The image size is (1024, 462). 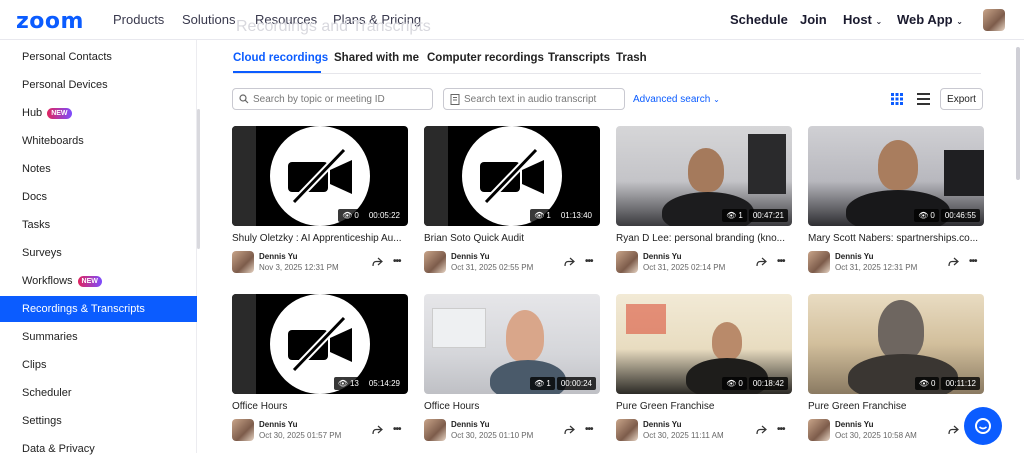 What do you see at coordinates (767, 164) in the screenshot?
I see `shelf-background` at bounding box center [767, 164].